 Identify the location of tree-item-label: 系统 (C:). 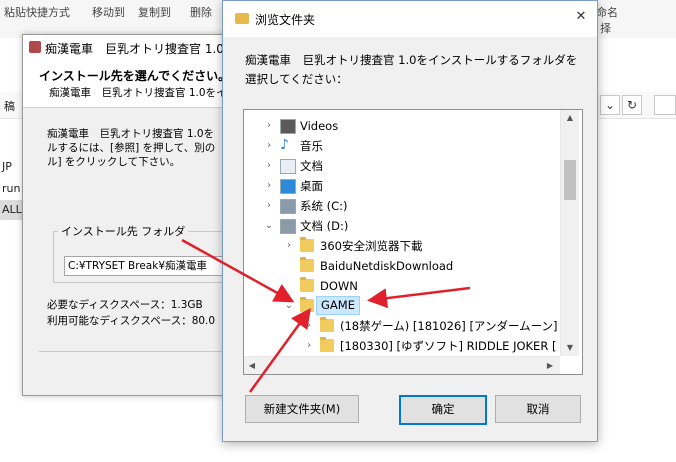
(324, 206).